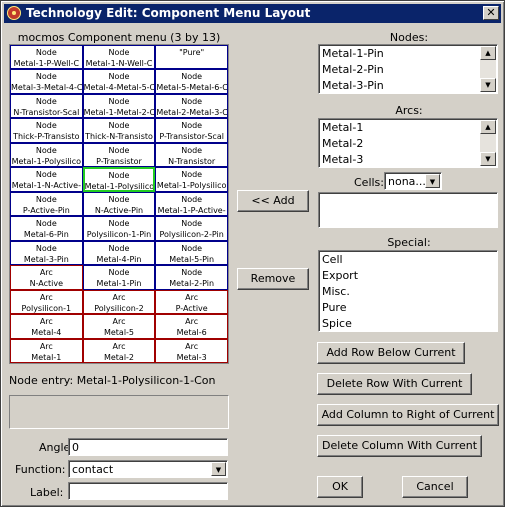  I want to click on node-cell: "Pure", so click(191, 57).